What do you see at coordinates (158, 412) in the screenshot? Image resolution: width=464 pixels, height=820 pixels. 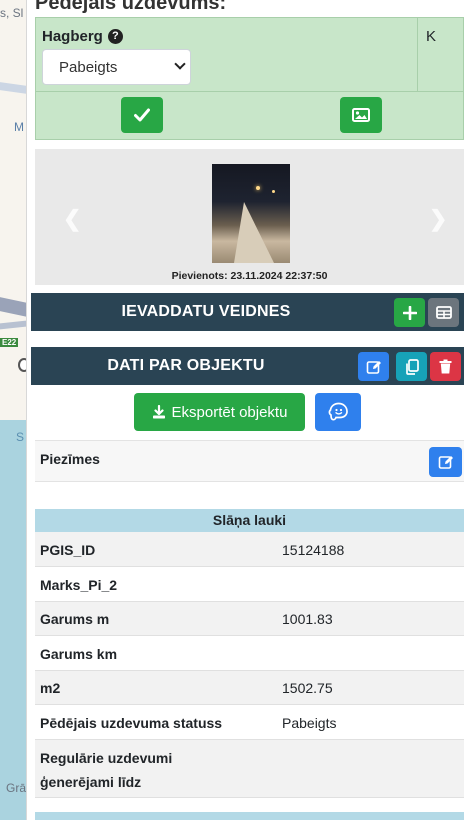 I see `download-icon` at bounding box center [158, 412].